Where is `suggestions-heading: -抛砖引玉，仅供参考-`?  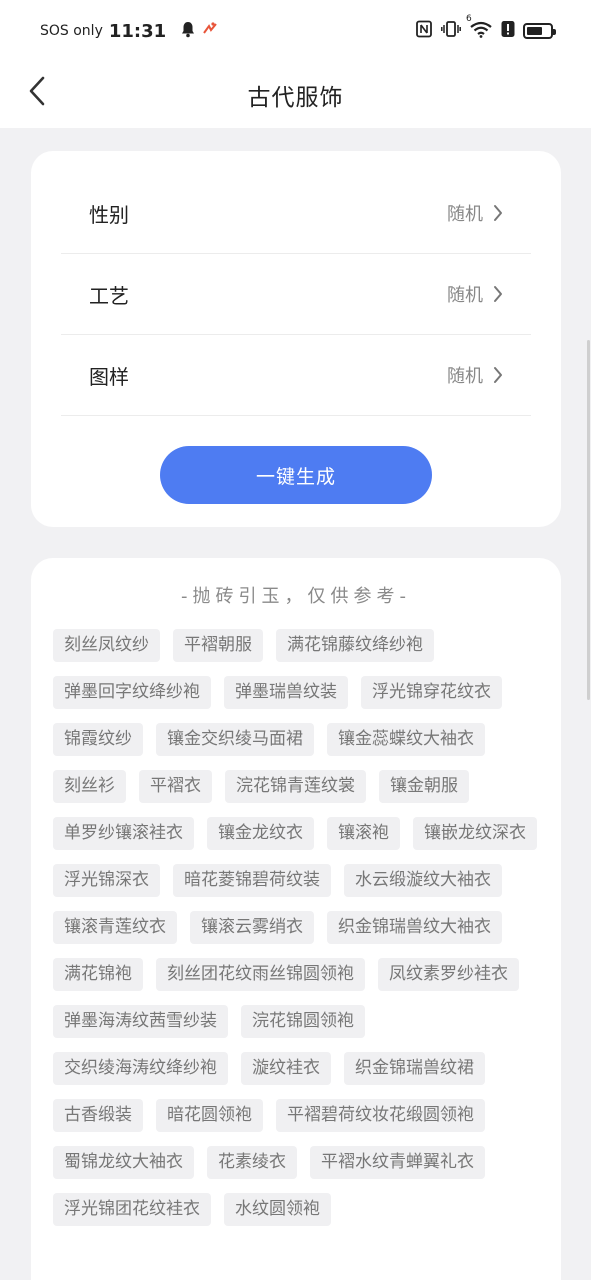
suggestions-heading: -抛砖引玉，仅供参考- is located at coordinates (296, 596).